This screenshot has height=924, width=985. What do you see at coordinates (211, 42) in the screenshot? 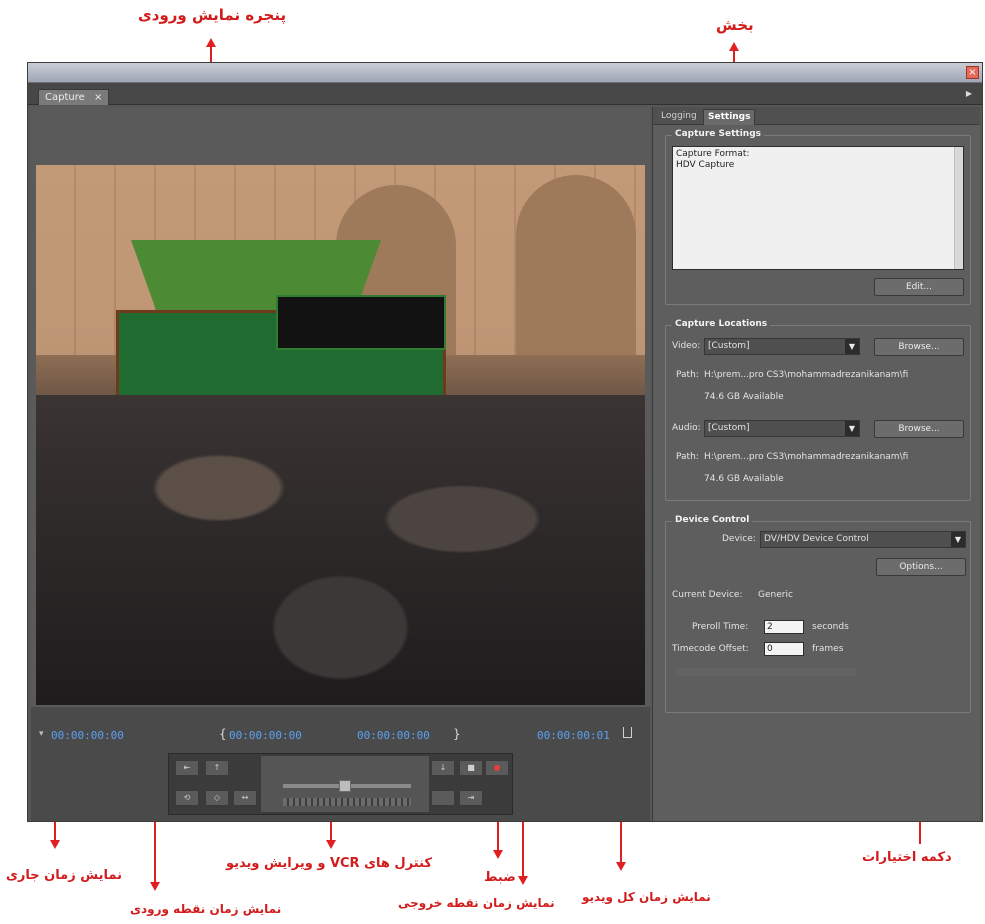
I see `annotation-arrowhead-preview` at bounding box center [211, 42].